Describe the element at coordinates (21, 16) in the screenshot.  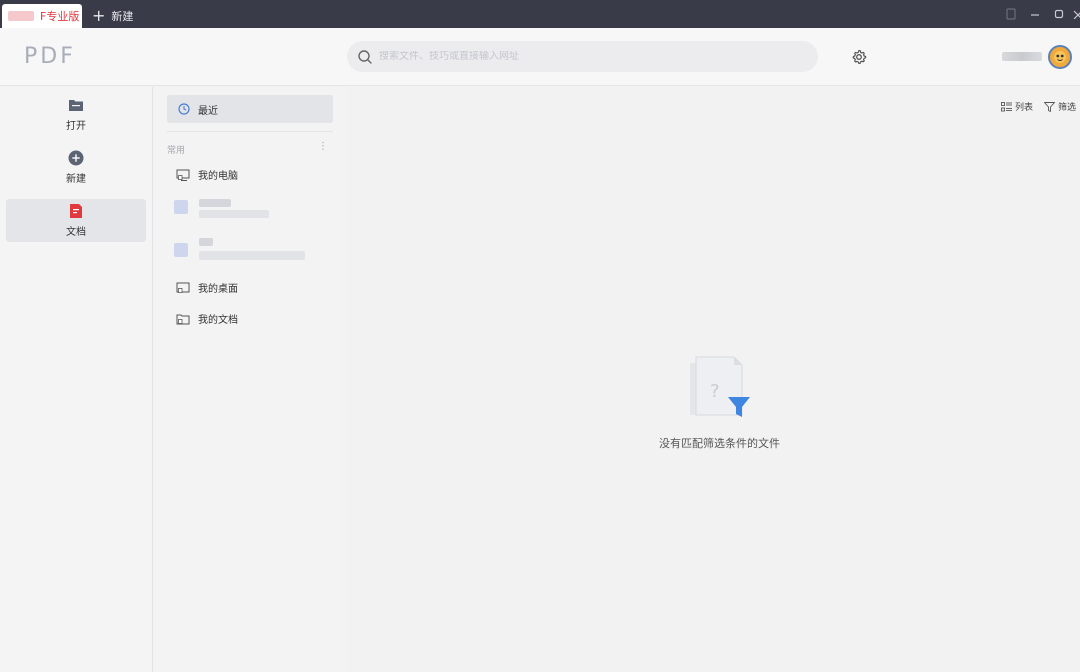
I see `tab-app-icon` at that location.